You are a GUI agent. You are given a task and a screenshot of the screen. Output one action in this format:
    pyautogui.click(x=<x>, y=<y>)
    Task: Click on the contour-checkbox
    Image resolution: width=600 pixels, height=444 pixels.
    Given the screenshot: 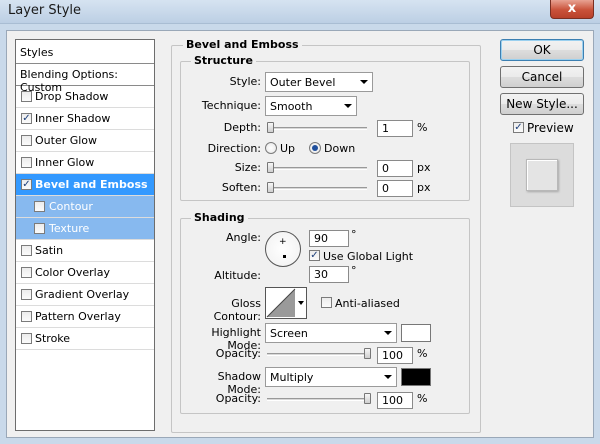 What is the action you would take?
    pyautogui.click(x=39, y=206)
    